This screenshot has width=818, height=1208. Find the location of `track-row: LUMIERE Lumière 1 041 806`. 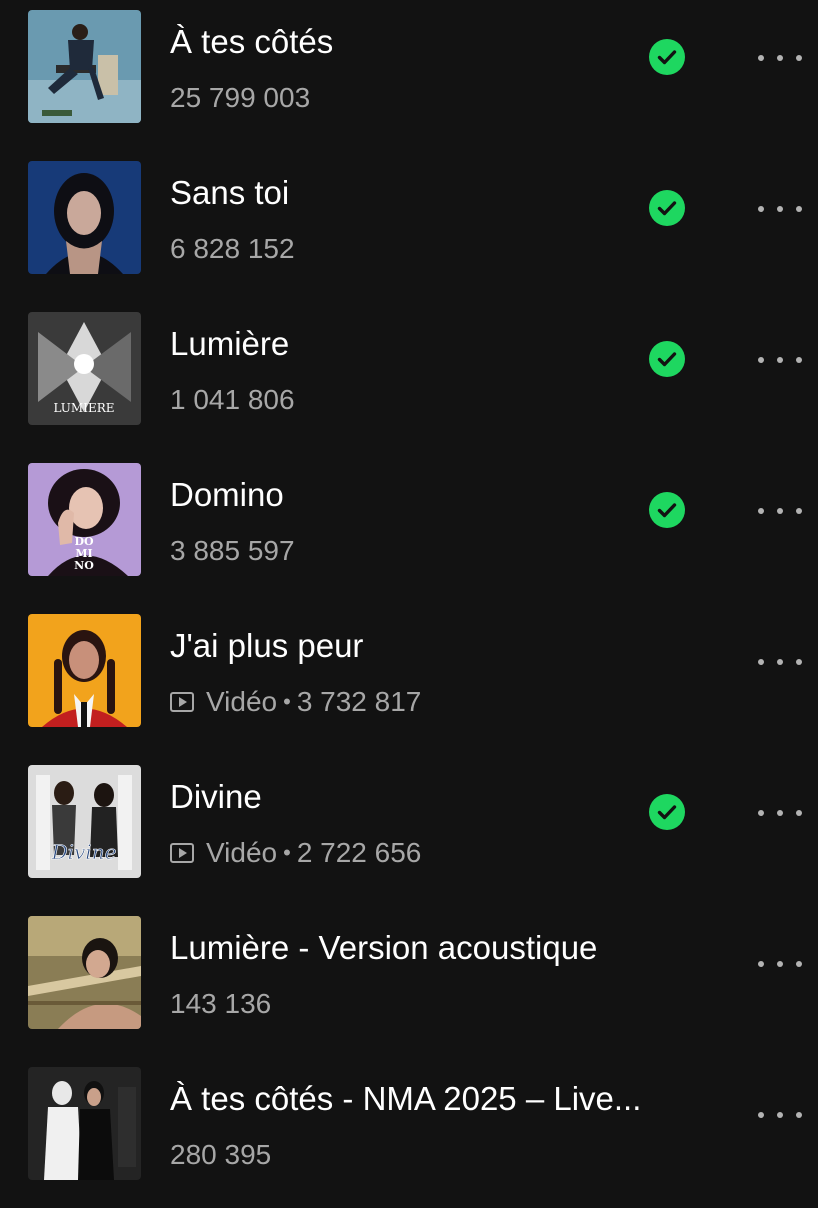

track-row: LUMIERE Lumière 1 041 806 is located at coordinates (409, 377).